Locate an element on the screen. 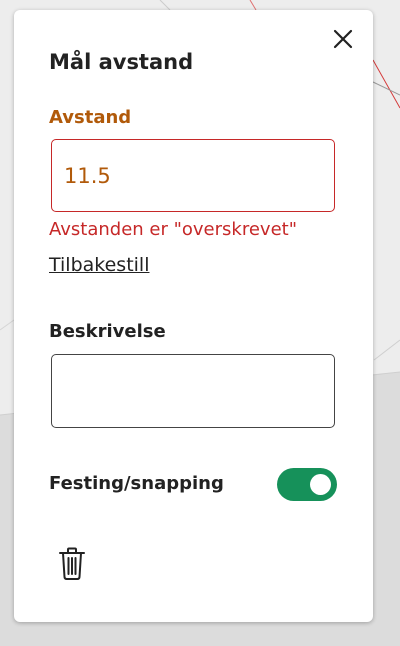  description-label: Beskrivelse is located at coordinates (107, 331).